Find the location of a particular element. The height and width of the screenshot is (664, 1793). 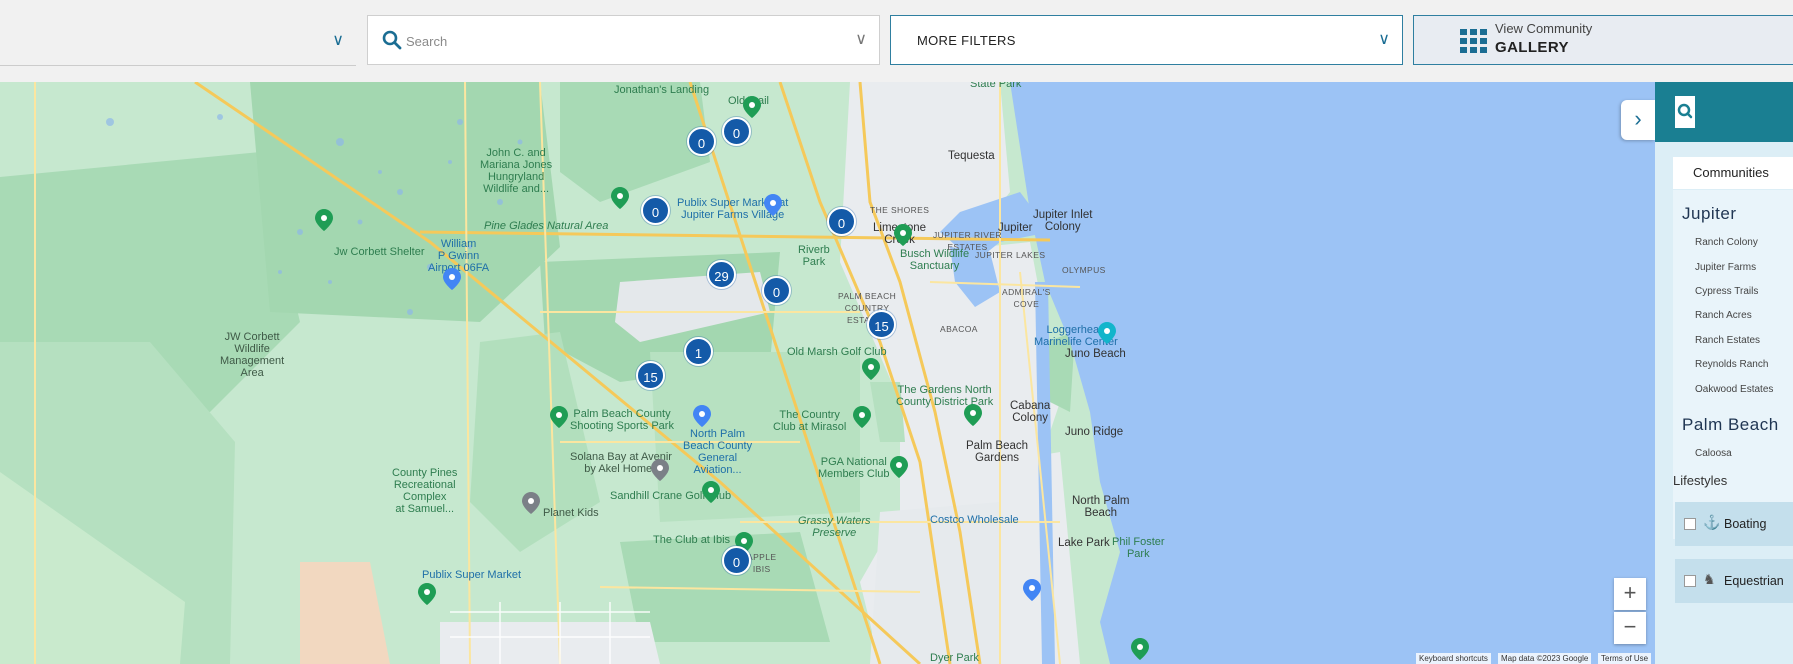

community-item: Ranch Estates is located at coordinates (1727, 340).